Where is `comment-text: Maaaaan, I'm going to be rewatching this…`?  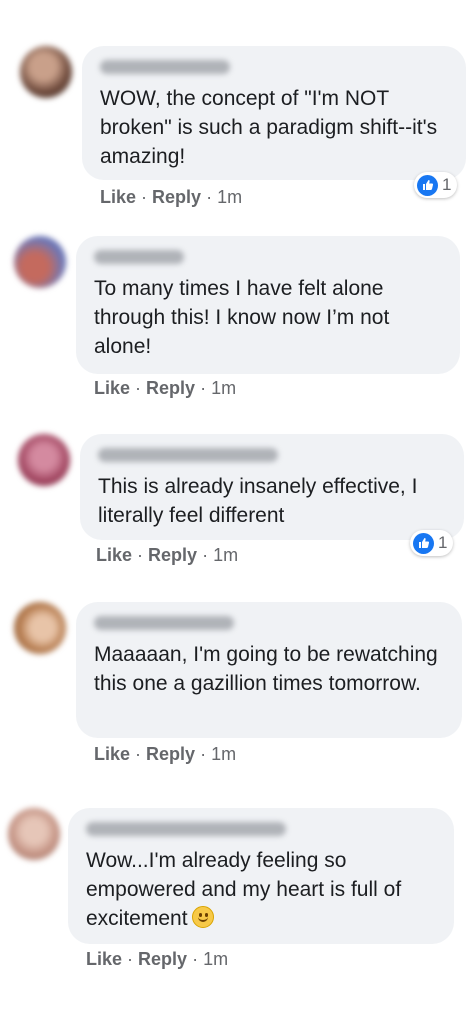
comment-text: Maaaaan, I'm going to be rewatching this… is located at coordinates (266, 669).